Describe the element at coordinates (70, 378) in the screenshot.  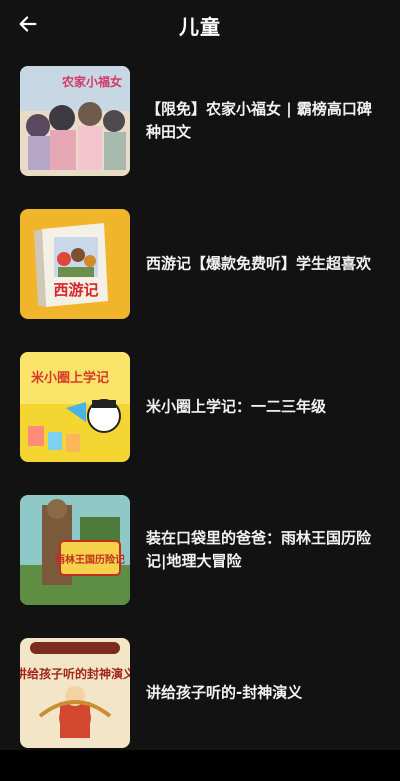
I see `cover-title: 米小圈上学记` at that location.